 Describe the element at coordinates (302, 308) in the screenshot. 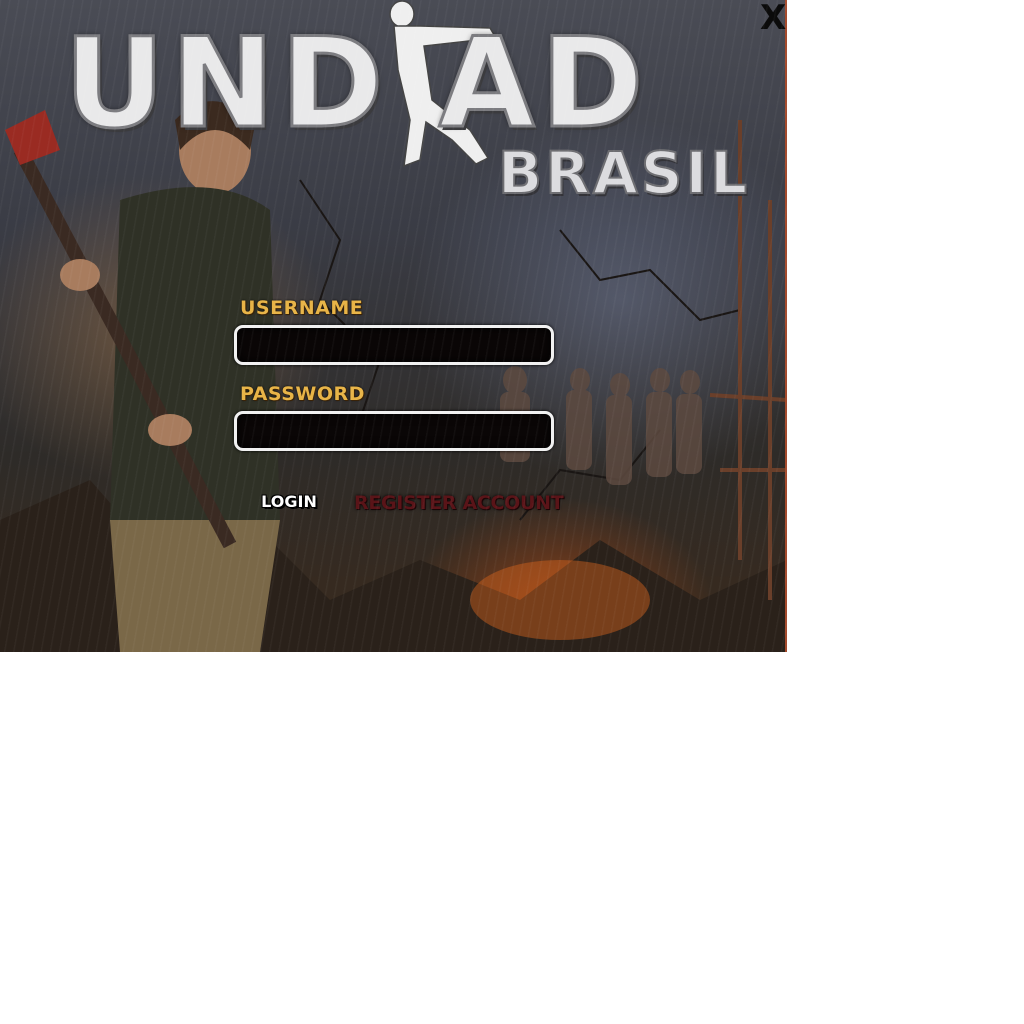

I see `username-label: USERNAME` at that location.